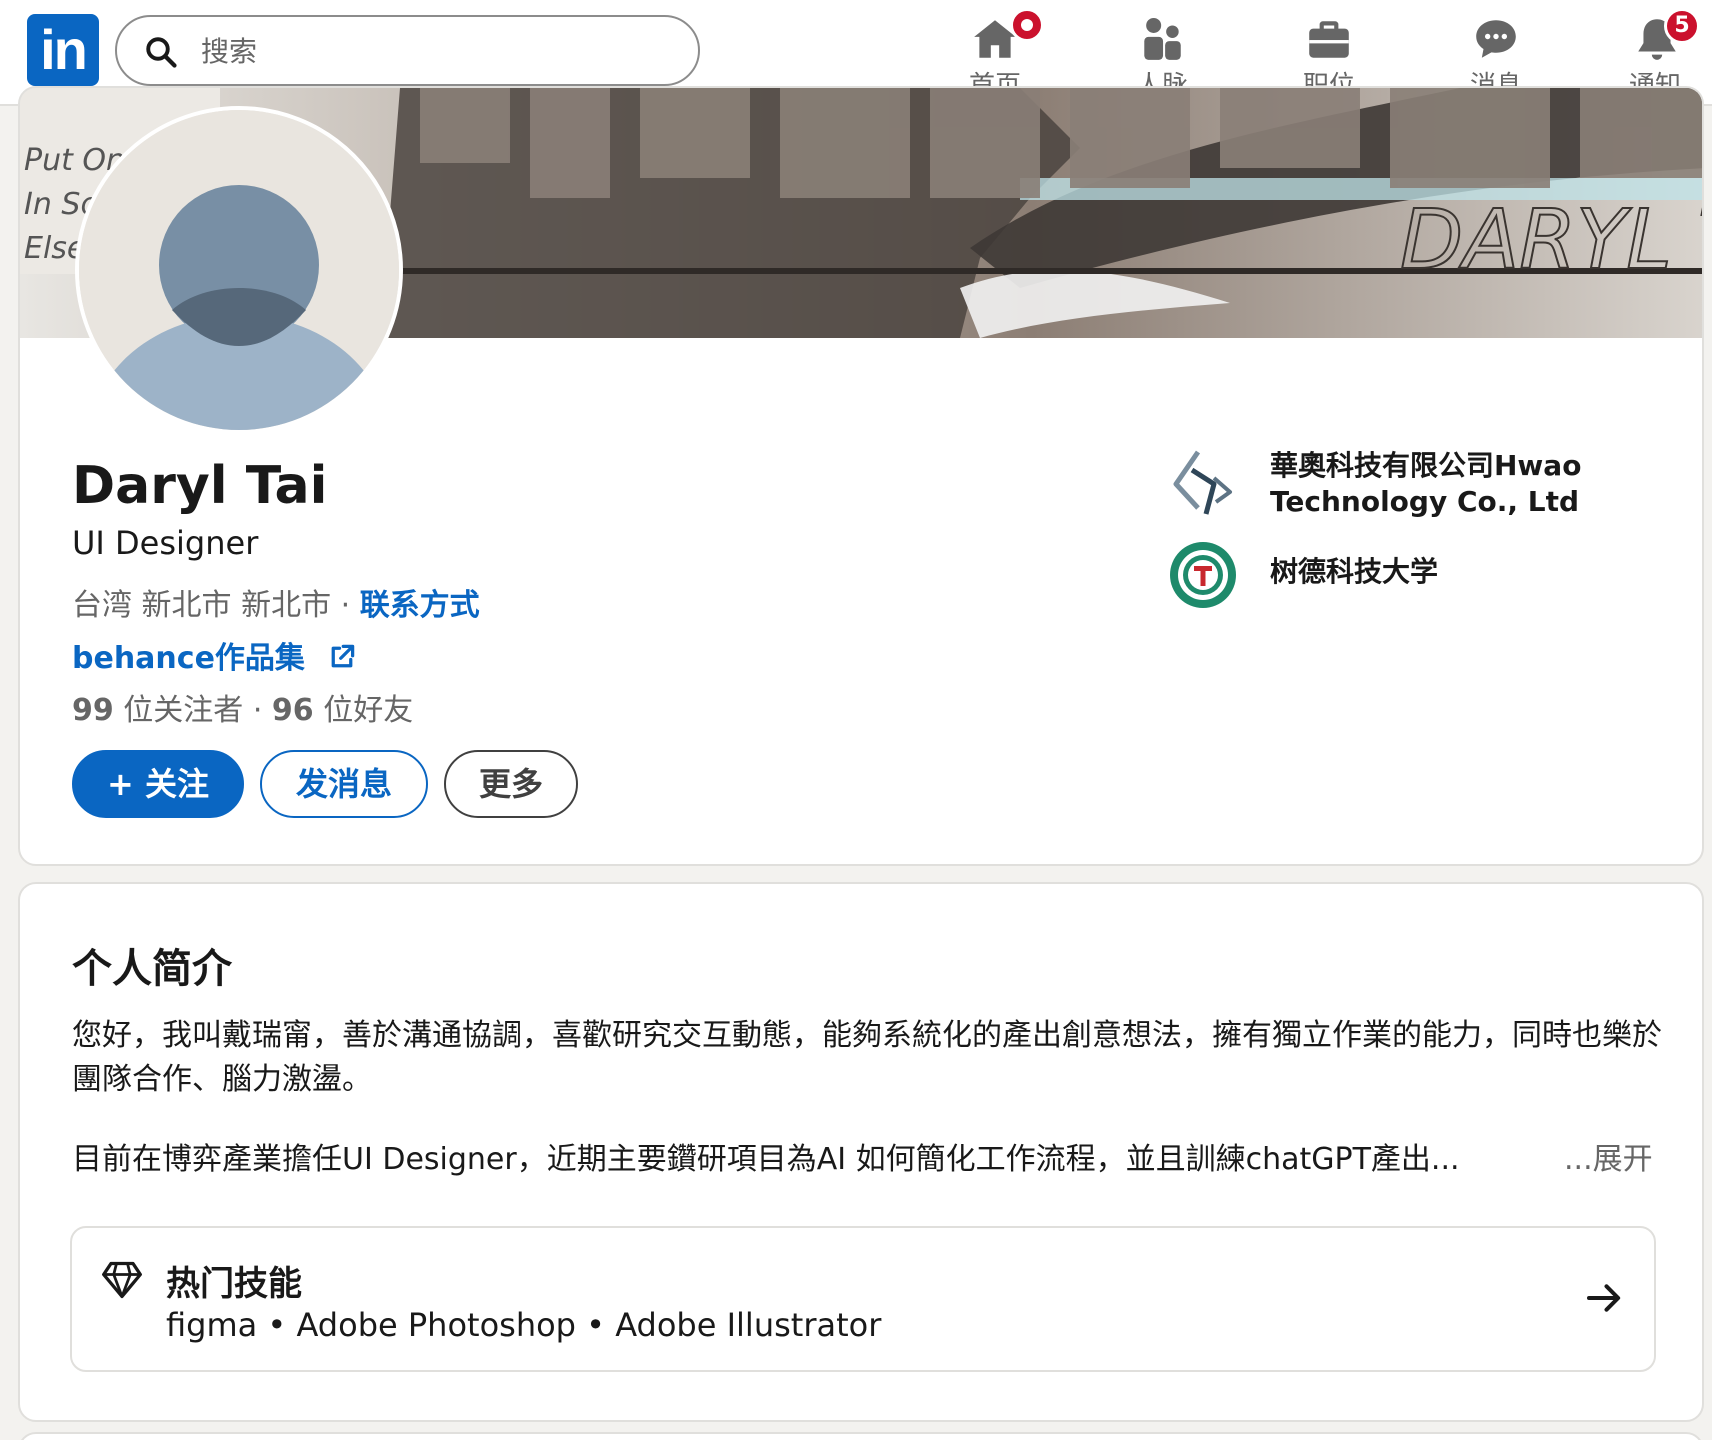 Image resolution: width=1712 pixels, height=1440 pixels. I want to click on profile-location: 台湾 新北市 新北市, so click(202, 605).